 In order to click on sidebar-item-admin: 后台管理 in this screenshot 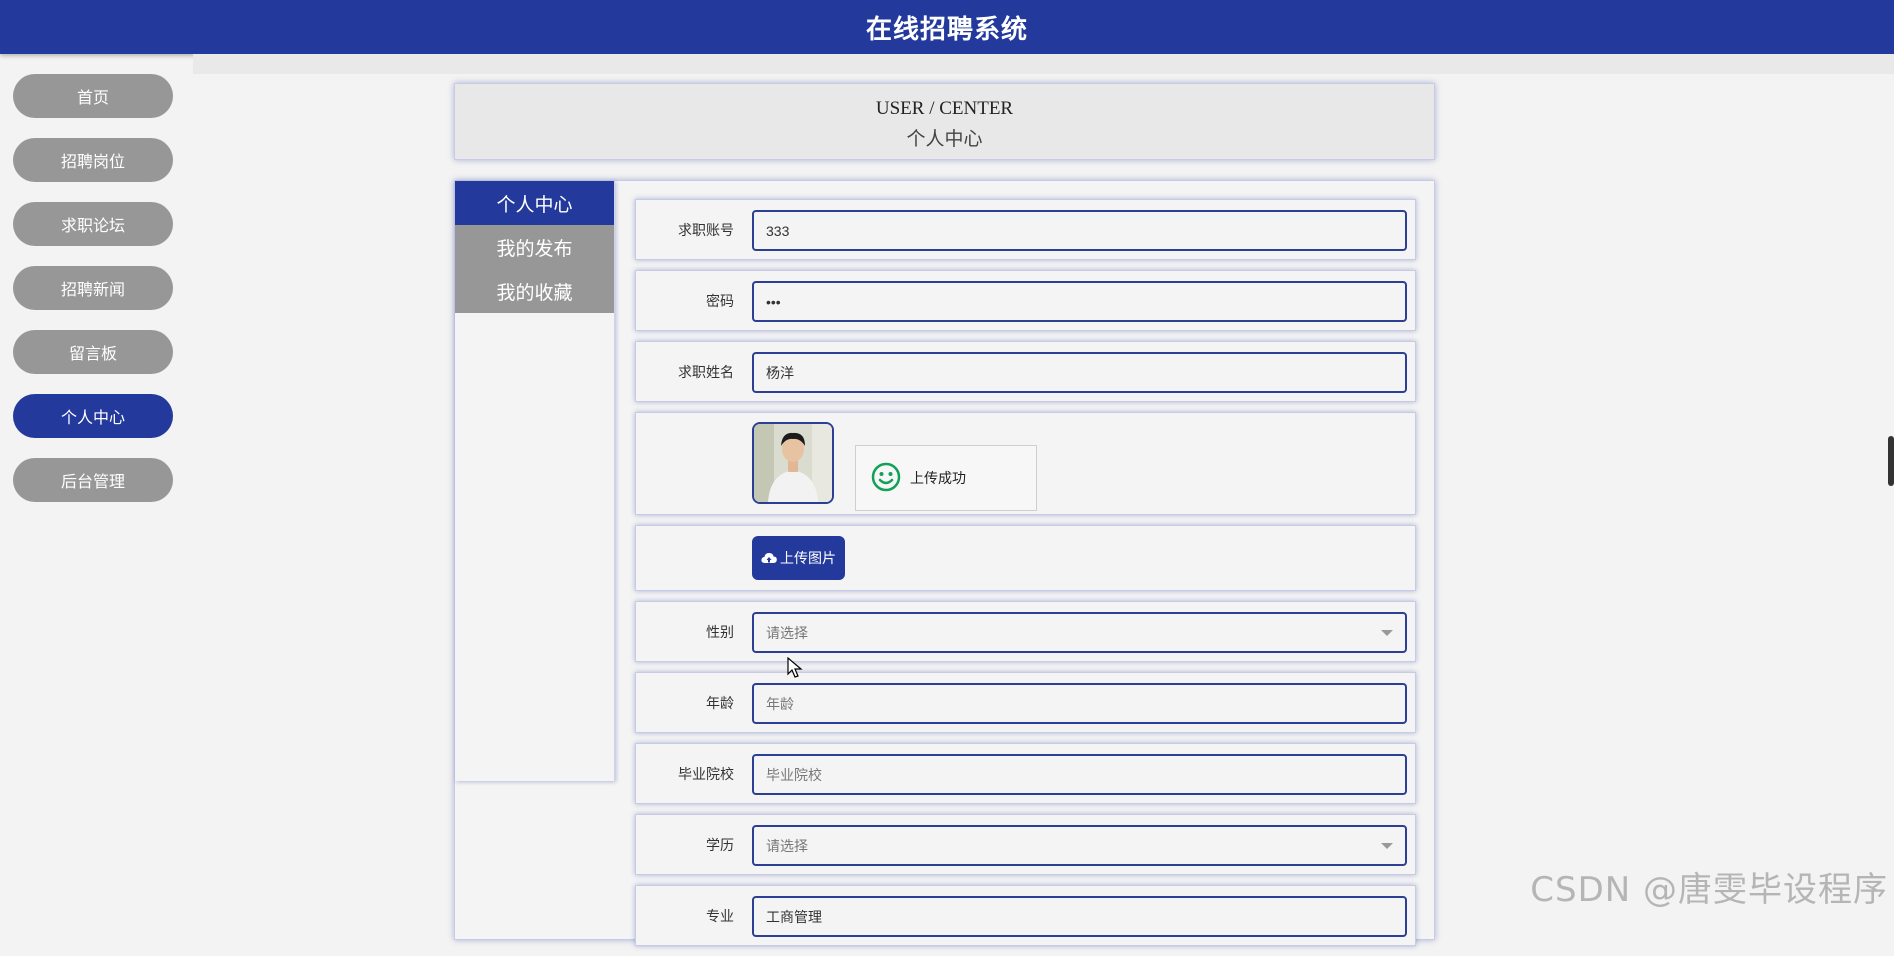, I will do `click(93, 480)`.